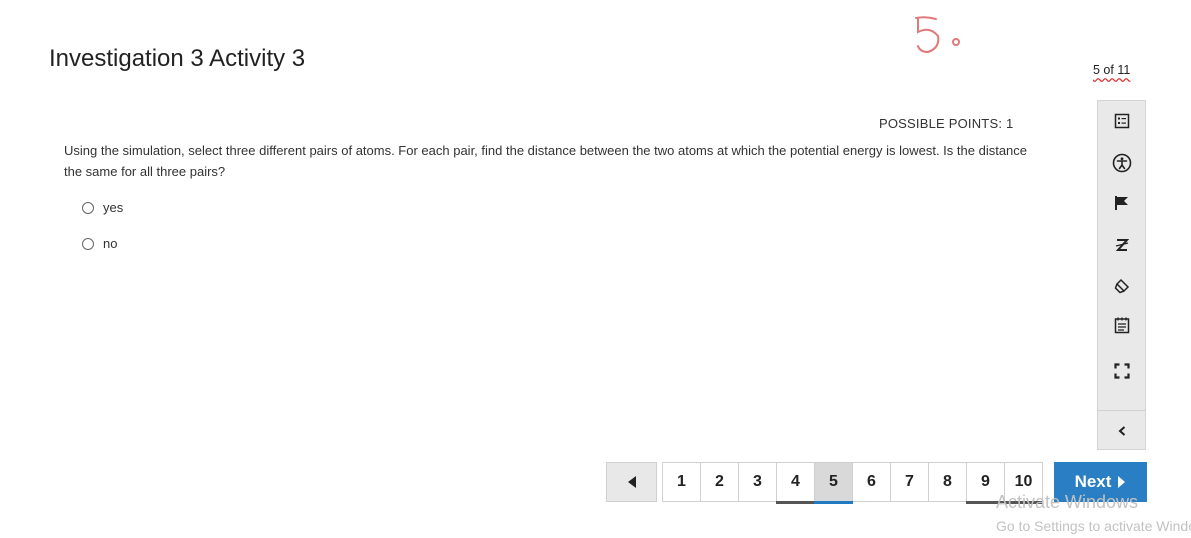 Image resolution: width=1191 pixels, height=538 pixels. I want to click on caret-left-icon, so click(631, 482).